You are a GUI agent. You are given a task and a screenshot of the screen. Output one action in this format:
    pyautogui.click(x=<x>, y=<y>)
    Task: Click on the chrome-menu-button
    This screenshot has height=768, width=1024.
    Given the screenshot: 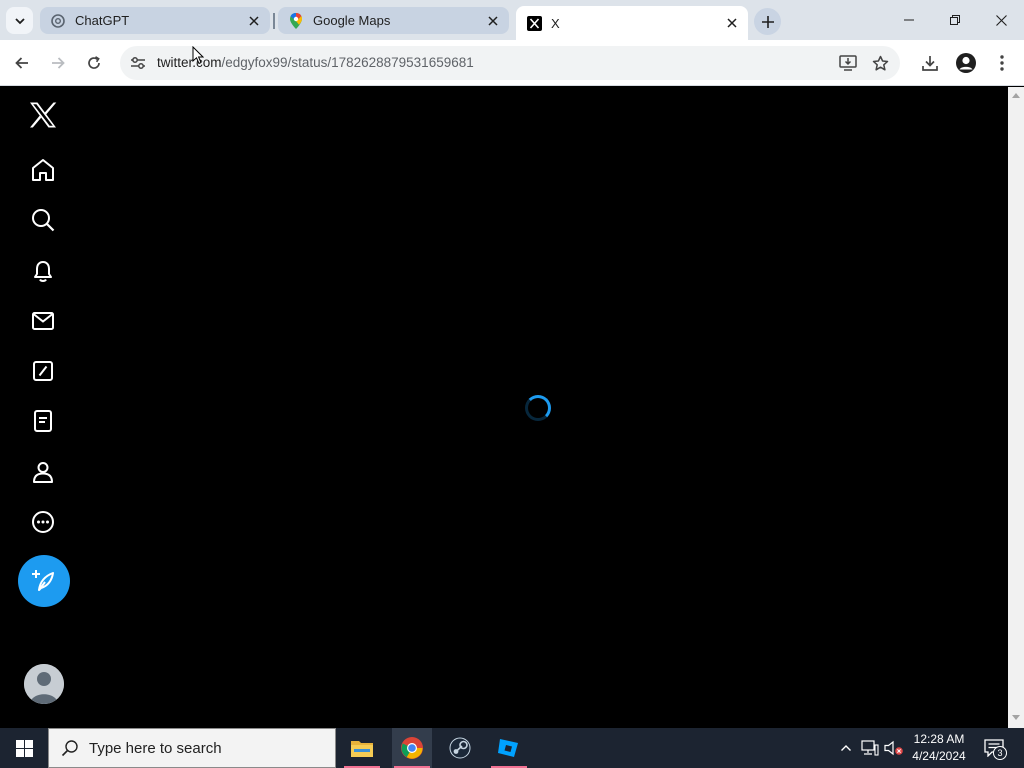 What is the action you would take?
    pyautogui.click(x=1002, y=63)
    